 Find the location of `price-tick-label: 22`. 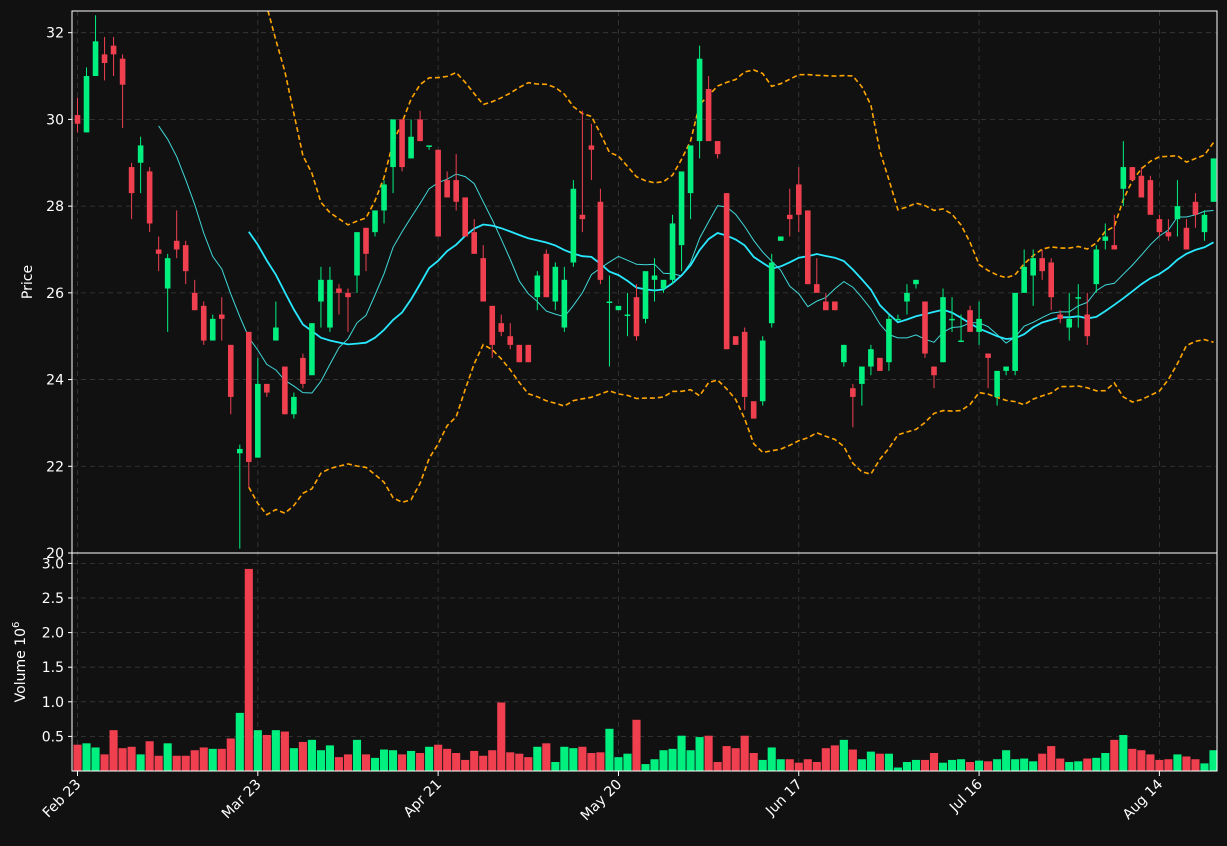

price-tick-label: 22 is located at coordinates (55, 467).